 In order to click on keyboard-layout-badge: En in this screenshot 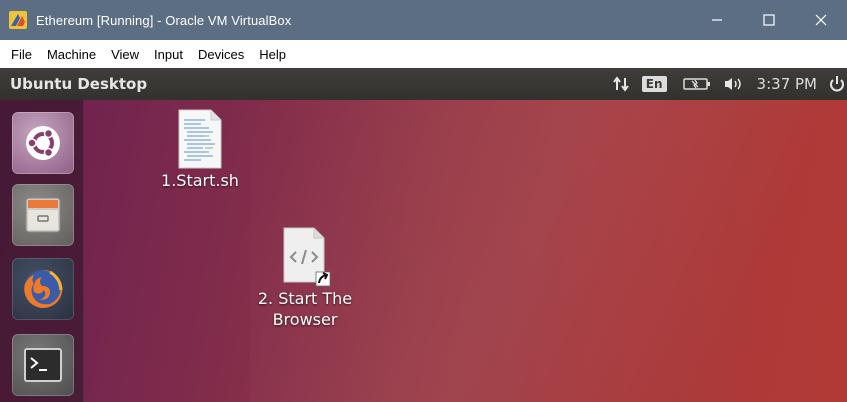, I will do `click(654, 84)`.